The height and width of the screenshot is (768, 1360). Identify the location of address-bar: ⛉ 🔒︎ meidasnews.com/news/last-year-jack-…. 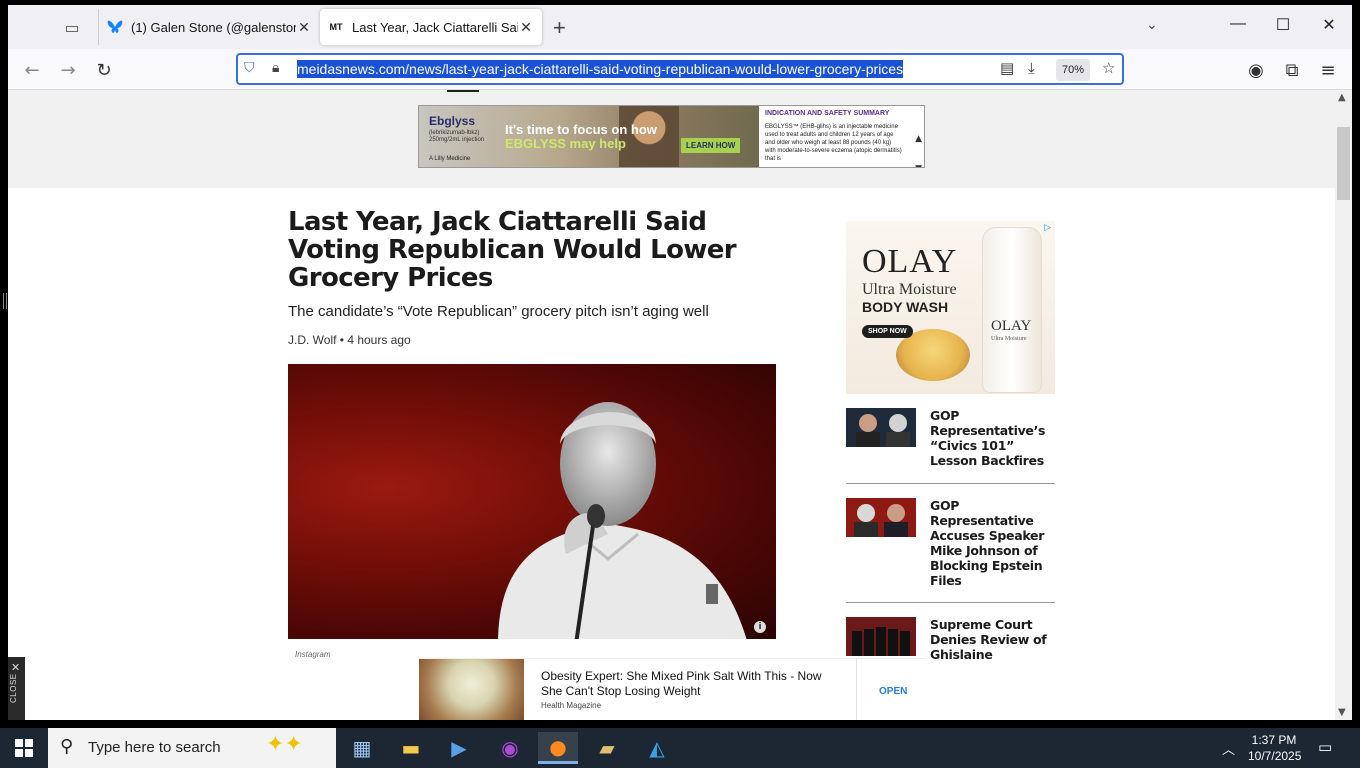
(680, 69).